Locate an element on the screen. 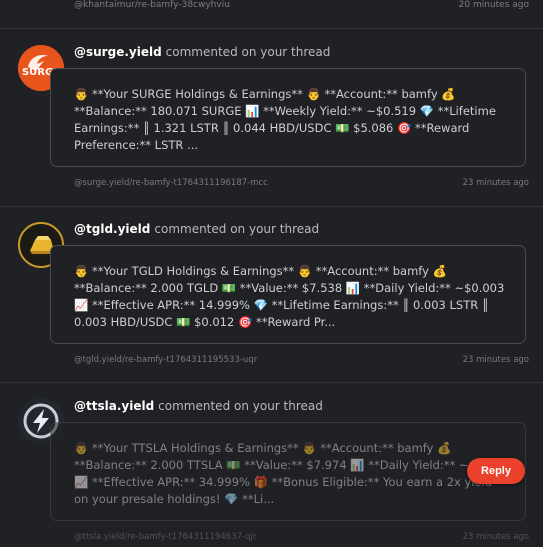 The image size is (543, 547). reply-button: Reply is located at coordinates (496, 471).